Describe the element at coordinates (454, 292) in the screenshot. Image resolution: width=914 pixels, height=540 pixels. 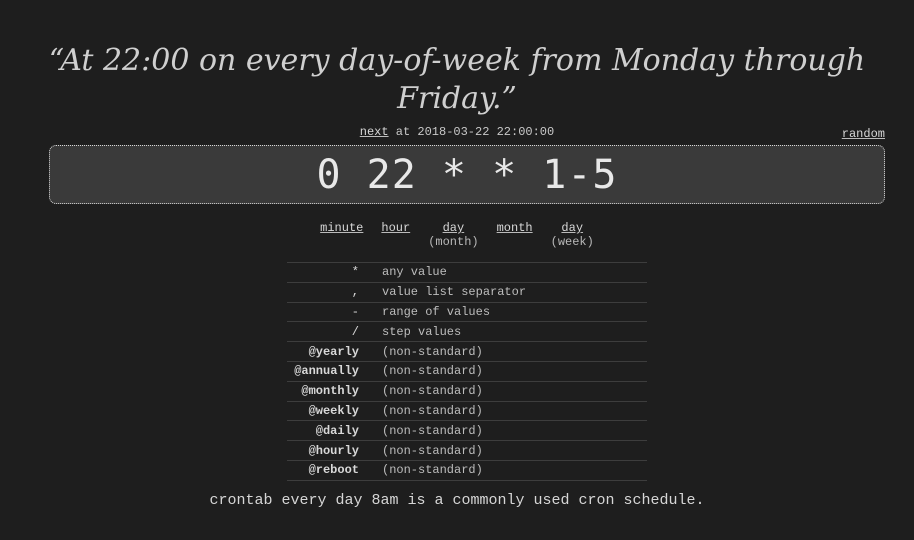
I see `legend-description: value list separator` at that location.